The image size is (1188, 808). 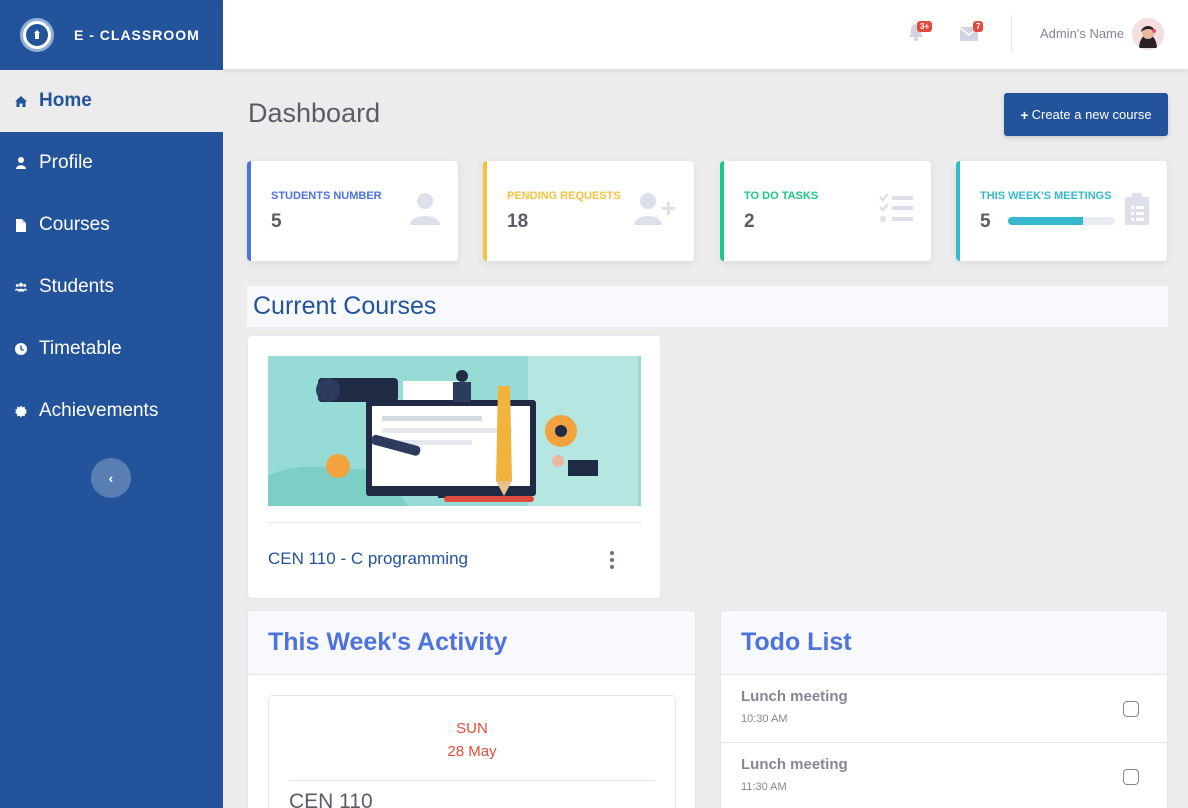 I want to click on course-name-link: CEN 110 - C programming, so click(x=368, y=559).